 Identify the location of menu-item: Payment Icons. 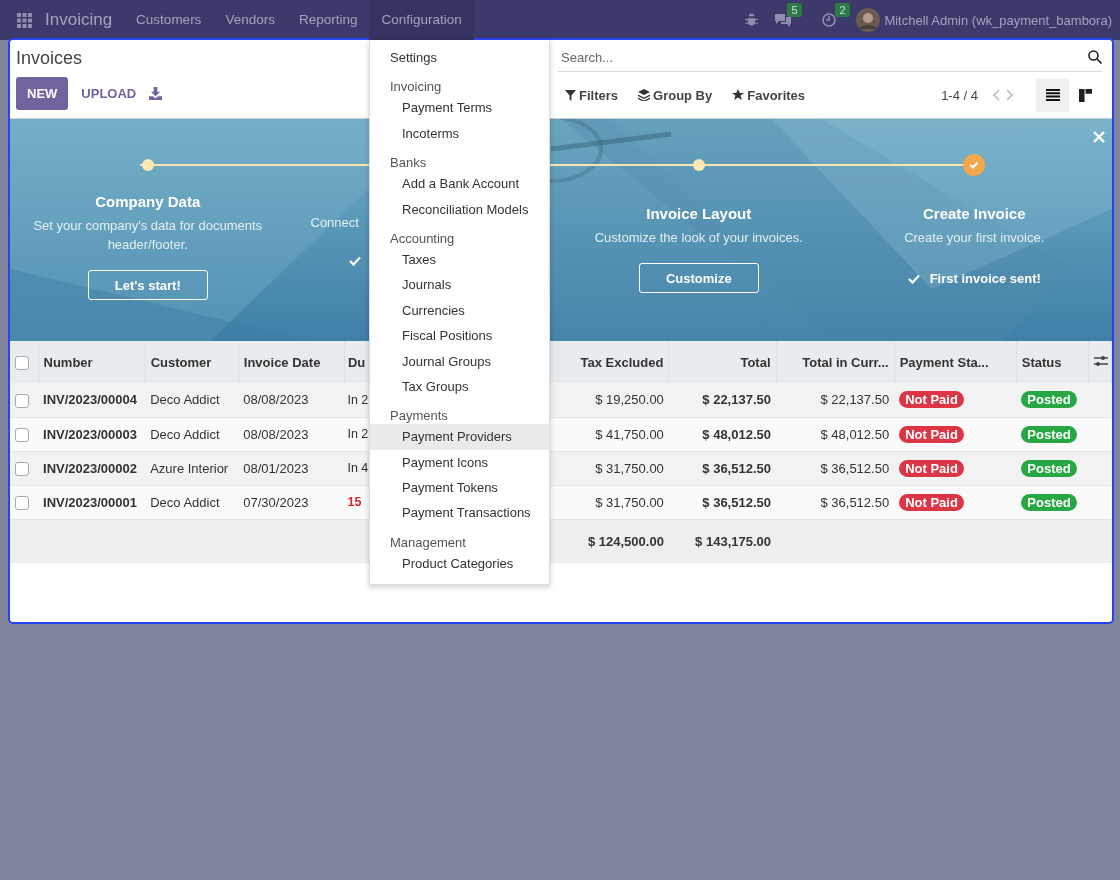
(459, 462).